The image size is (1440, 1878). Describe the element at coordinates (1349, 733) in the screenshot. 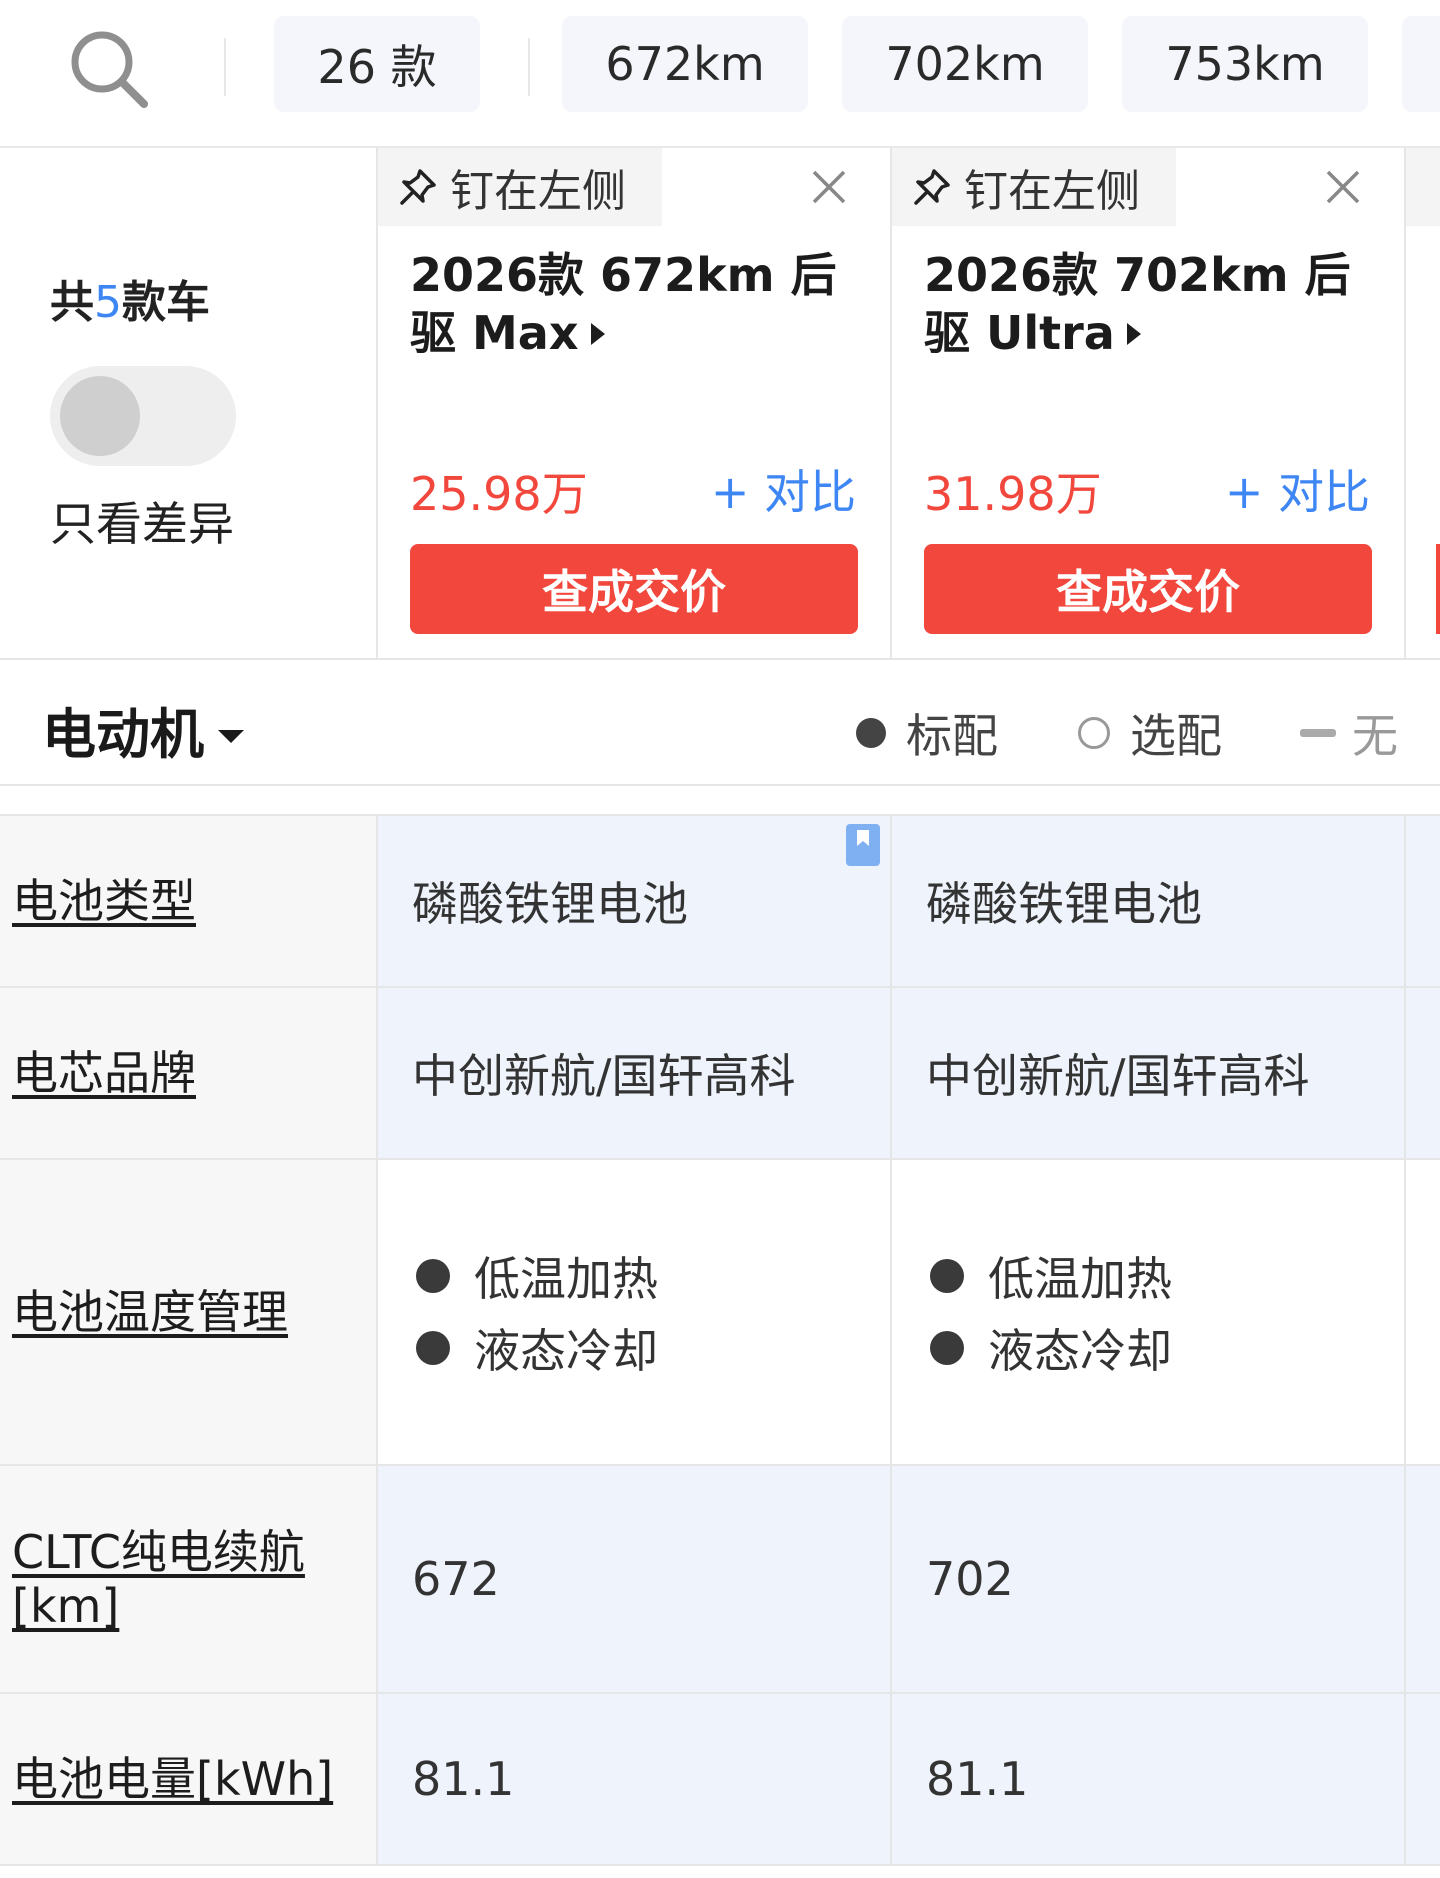

I see `legend-none: 无` at that location.